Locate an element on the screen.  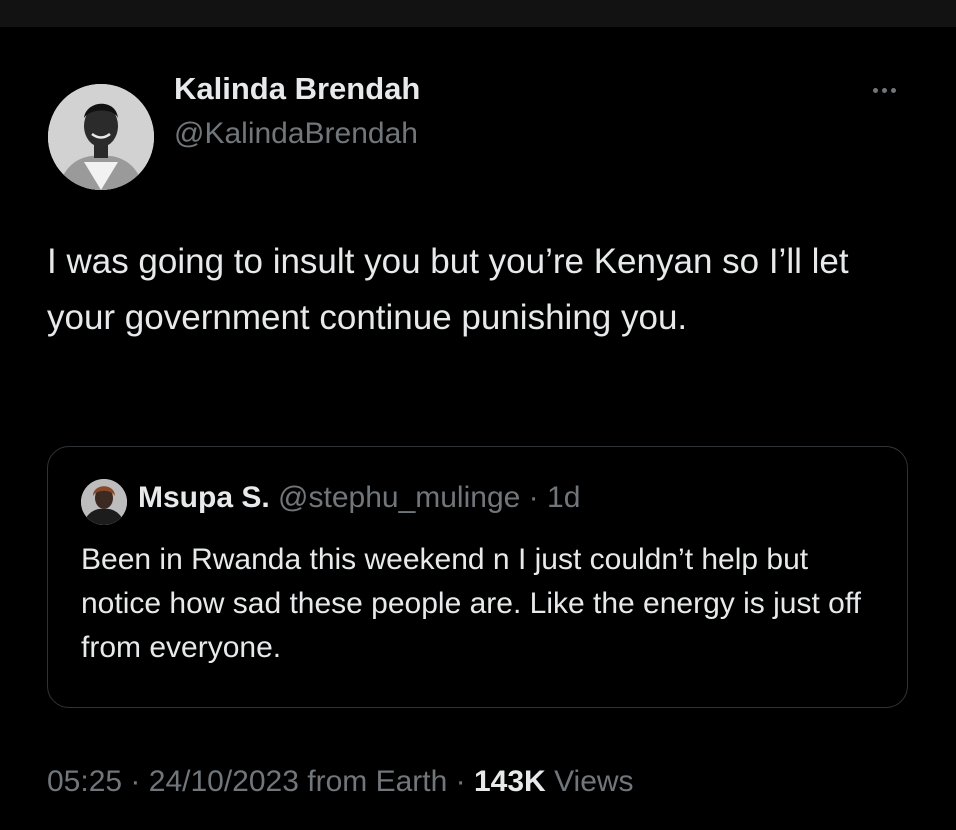
tweet-date: 24/10/2023 is located at coordinates (224, 781).